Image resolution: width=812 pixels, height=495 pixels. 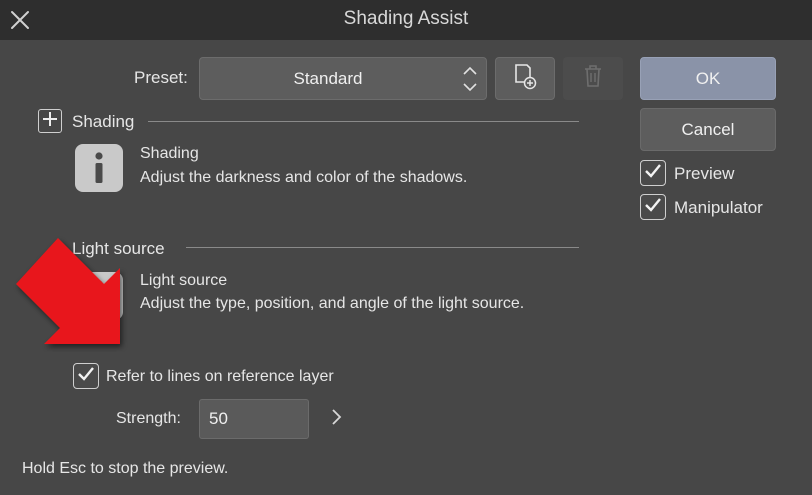 What do you see at coordinates (382, 247) in the screenshot?
I see `light-divider` at bounding box center [382, 247].